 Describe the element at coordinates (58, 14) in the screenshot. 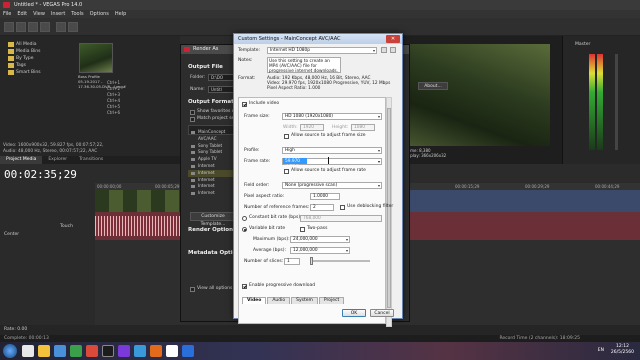

I see `menu-insert: Insert` at that location.